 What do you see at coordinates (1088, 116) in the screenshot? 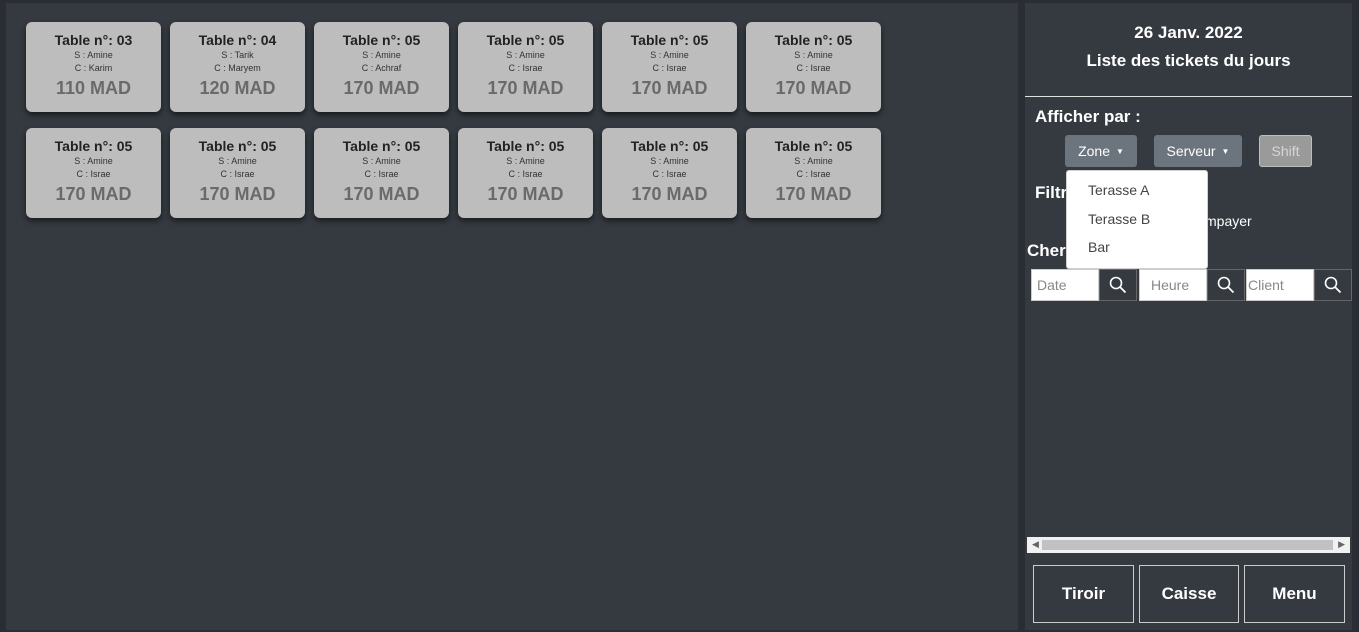
I see `afficher-par-label: Afficher par :` at bounding box center [1088, 116].